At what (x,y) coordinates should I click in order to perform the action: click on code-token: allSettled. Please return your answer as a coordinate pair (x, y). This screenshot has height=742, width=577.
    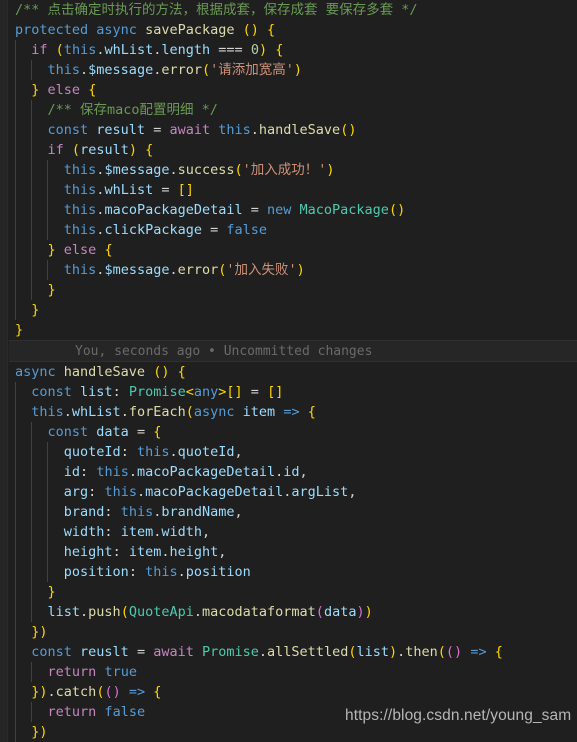
    Looking at the image, I should click on (308, 652).